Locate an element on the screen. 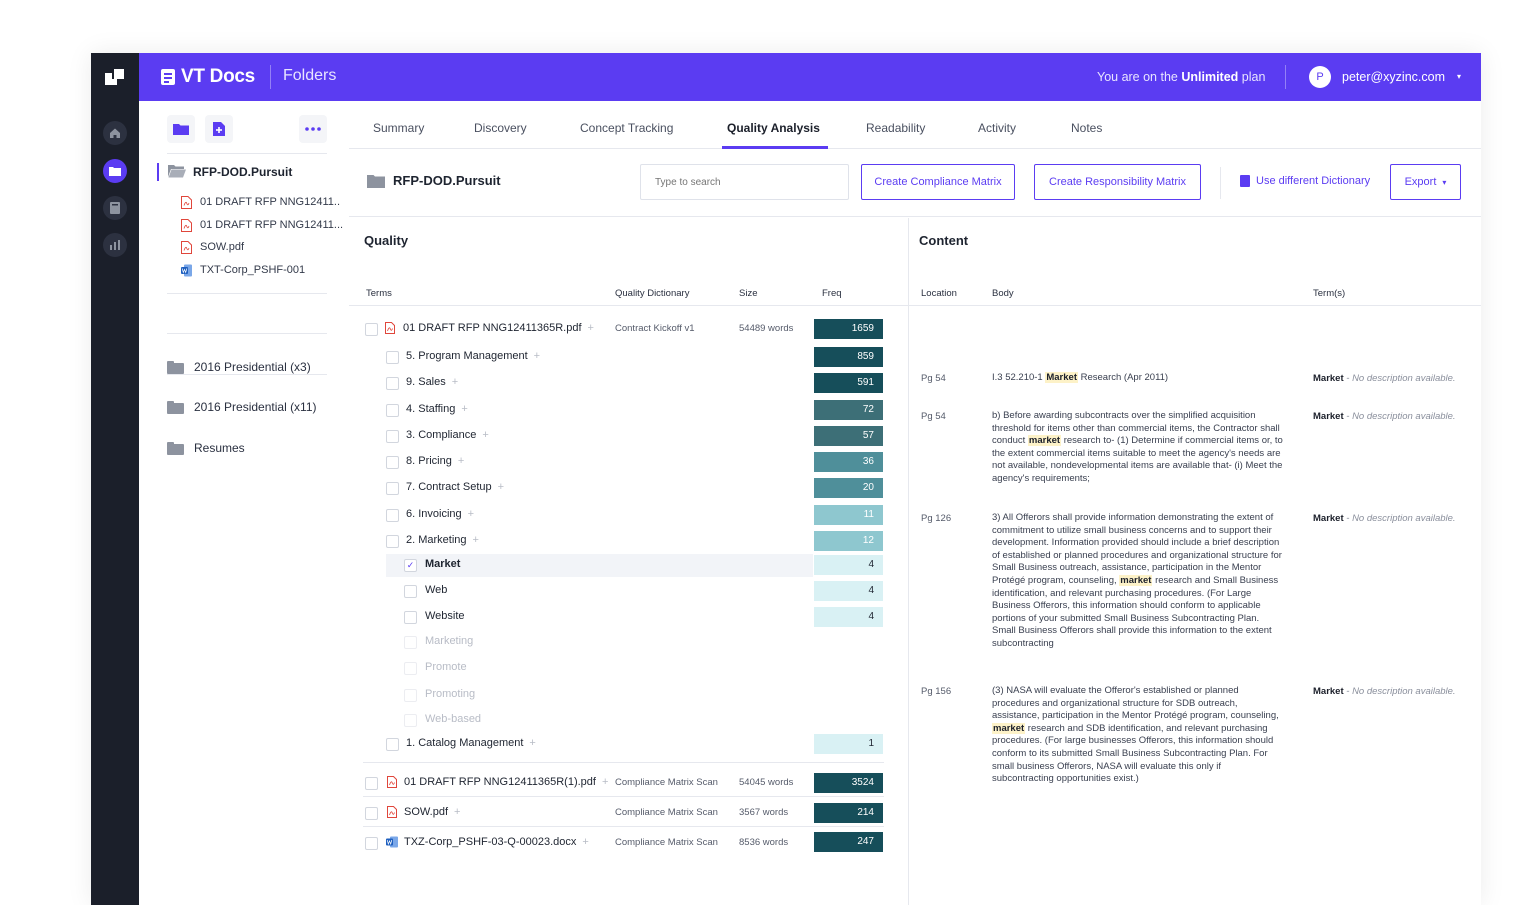  folders-icon is located at coordinates (115, 171).